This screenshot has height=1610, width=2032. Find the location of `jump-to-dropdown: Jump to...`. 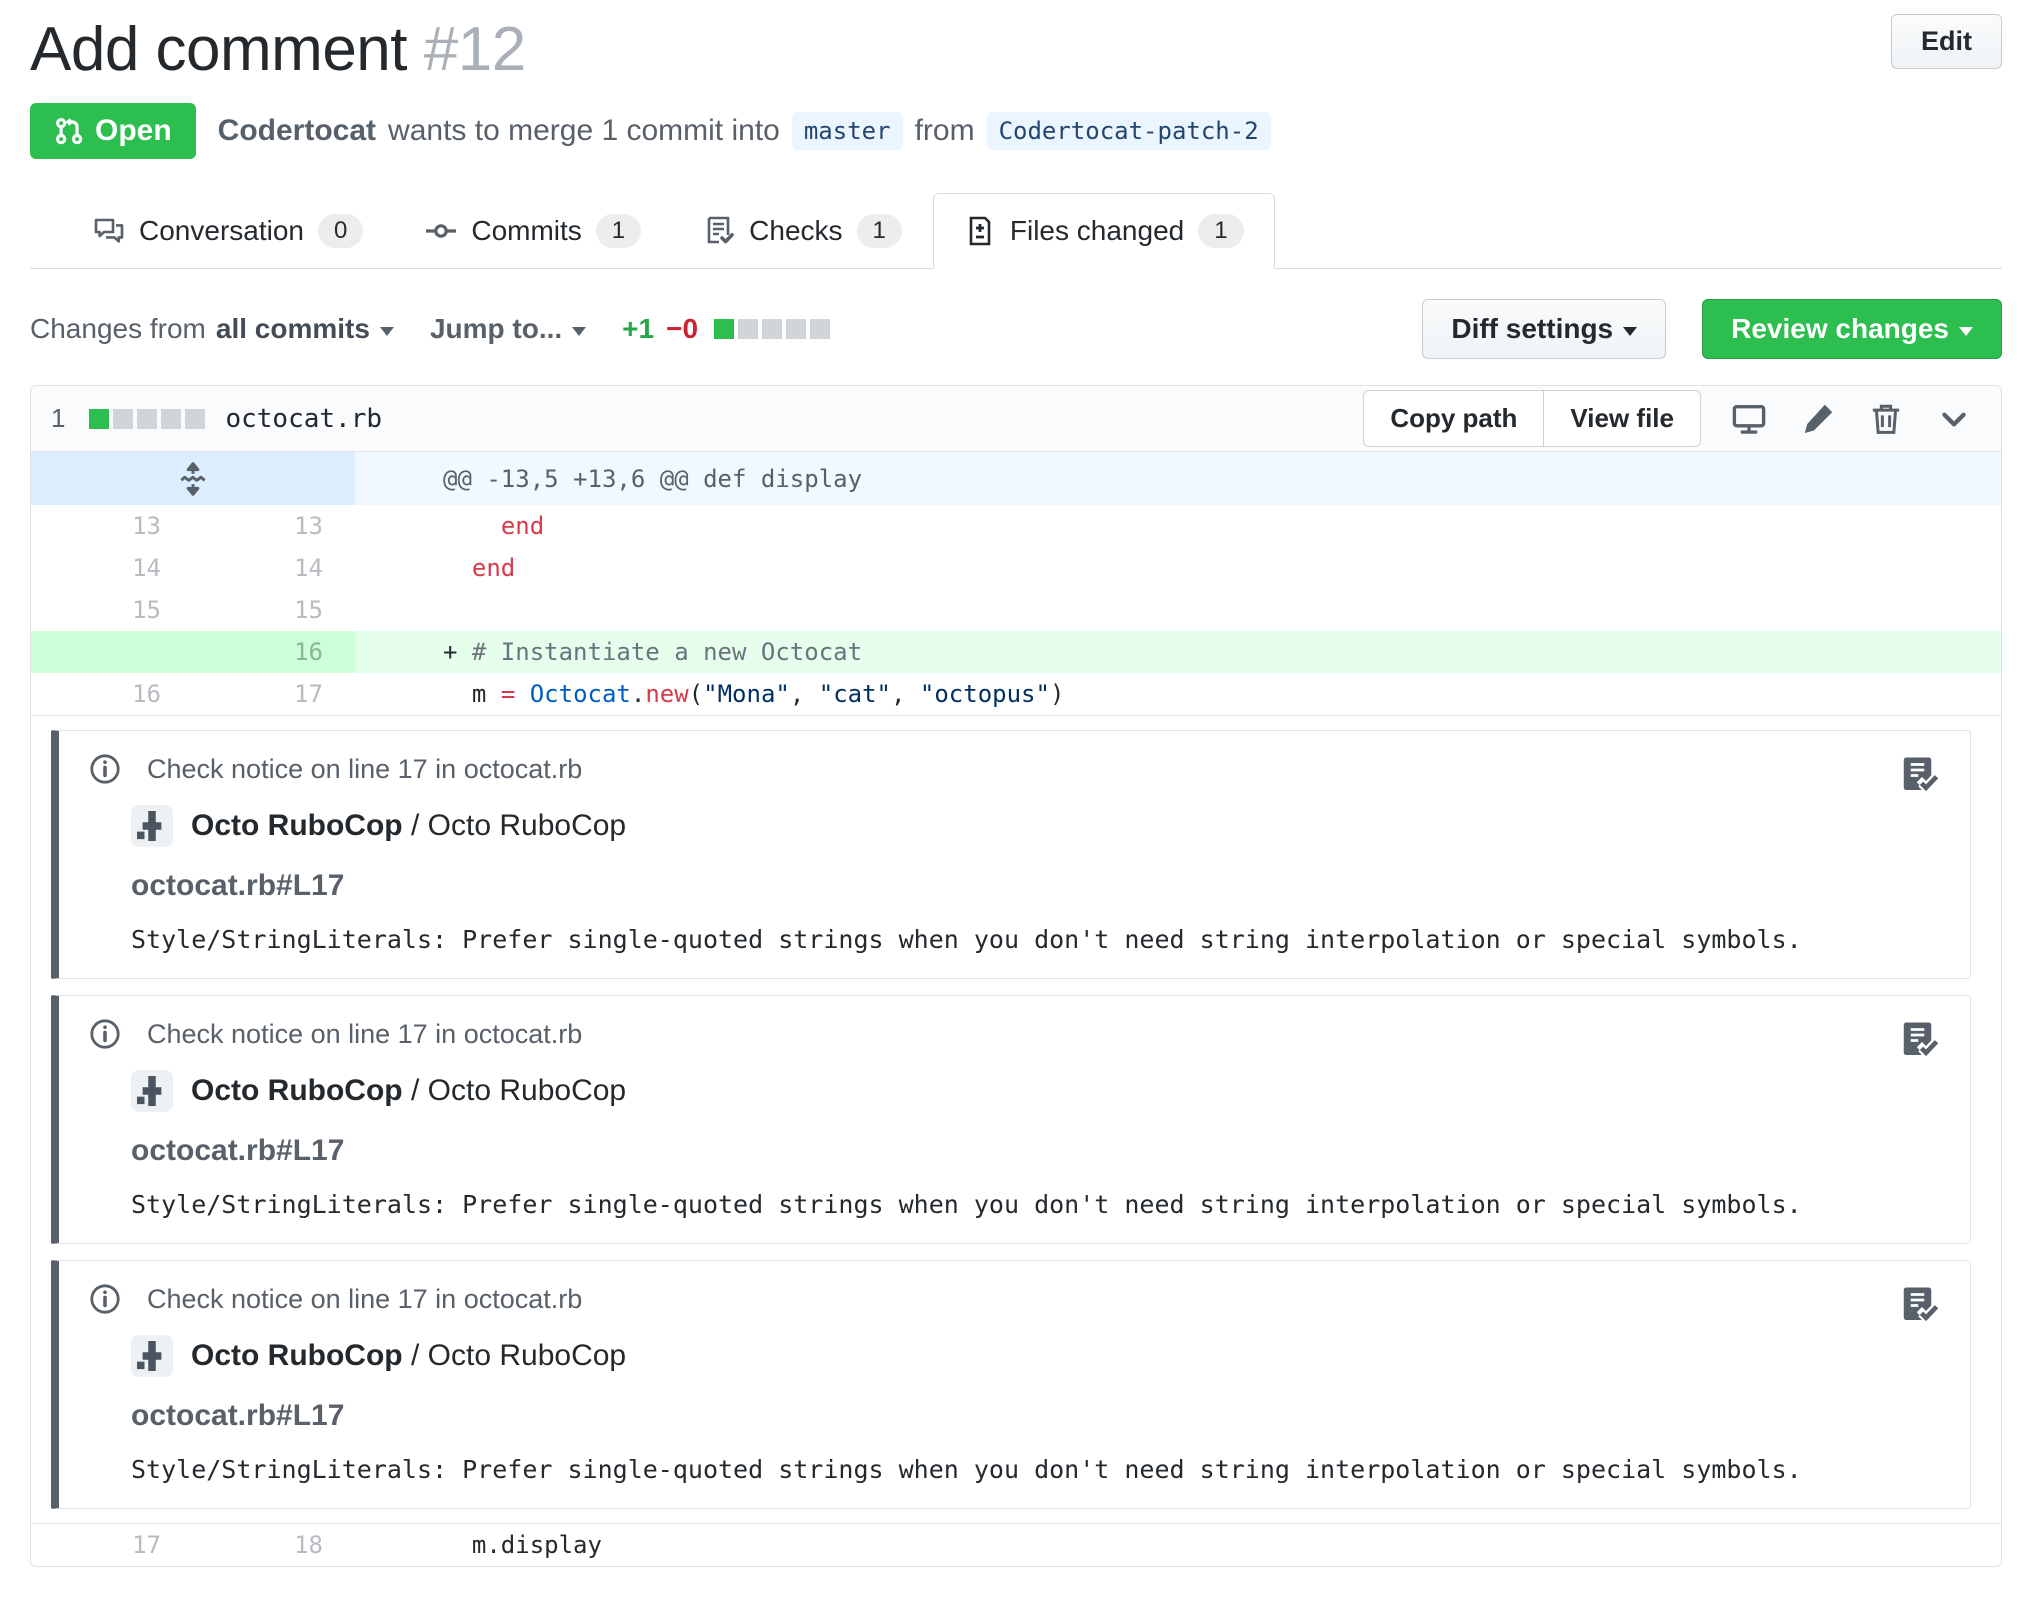

jump-to-dropdown: Jump to... is located at coordinates (508, 329).